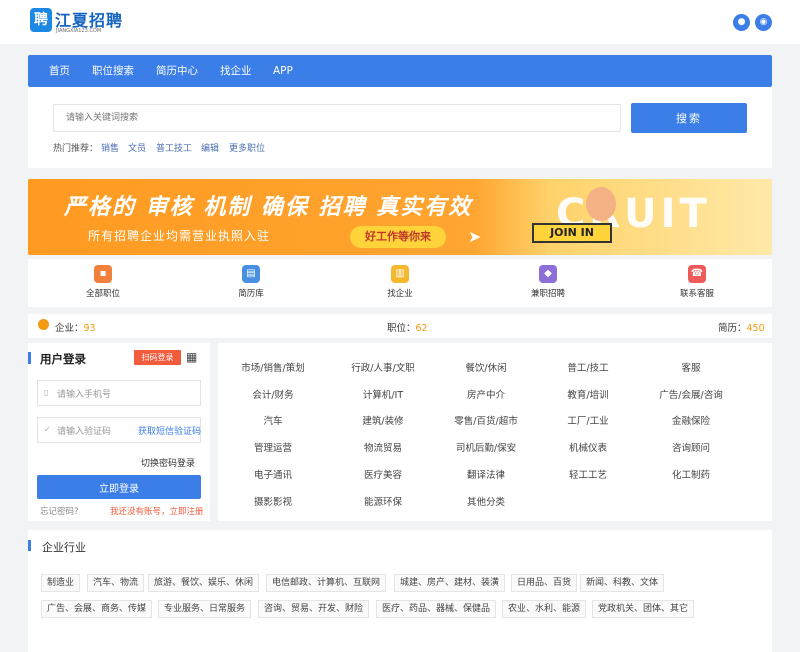  Describe the element at coordinates (63, 359) in the screenshot. I see `login-title: 用户登录` at that location.